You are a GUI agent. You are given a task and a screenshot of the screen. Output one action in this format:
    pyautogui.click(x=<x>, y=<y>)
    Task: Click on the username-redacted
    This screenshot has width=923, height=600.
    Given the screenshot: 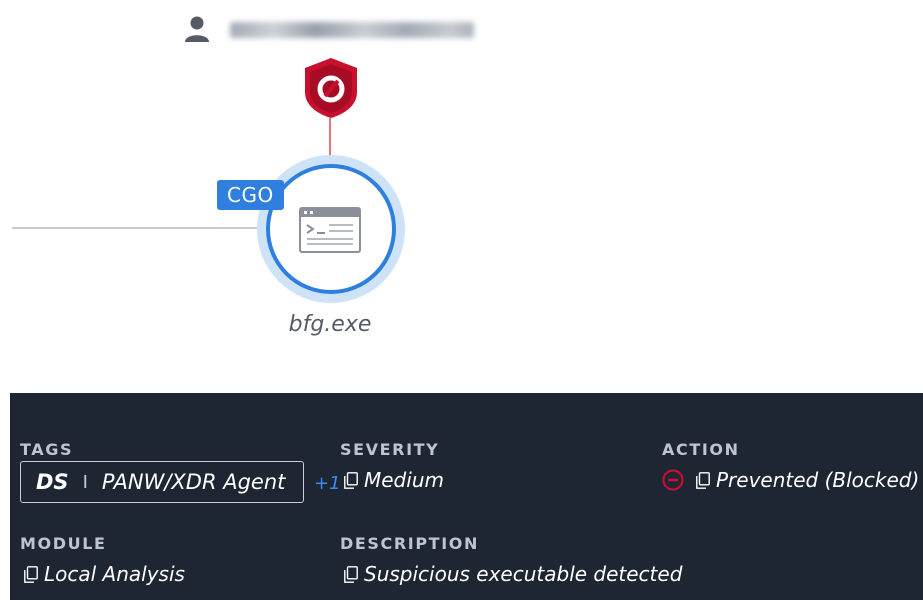 What is the action you would take?
    pyautogui.click(x=352, y=30)
    